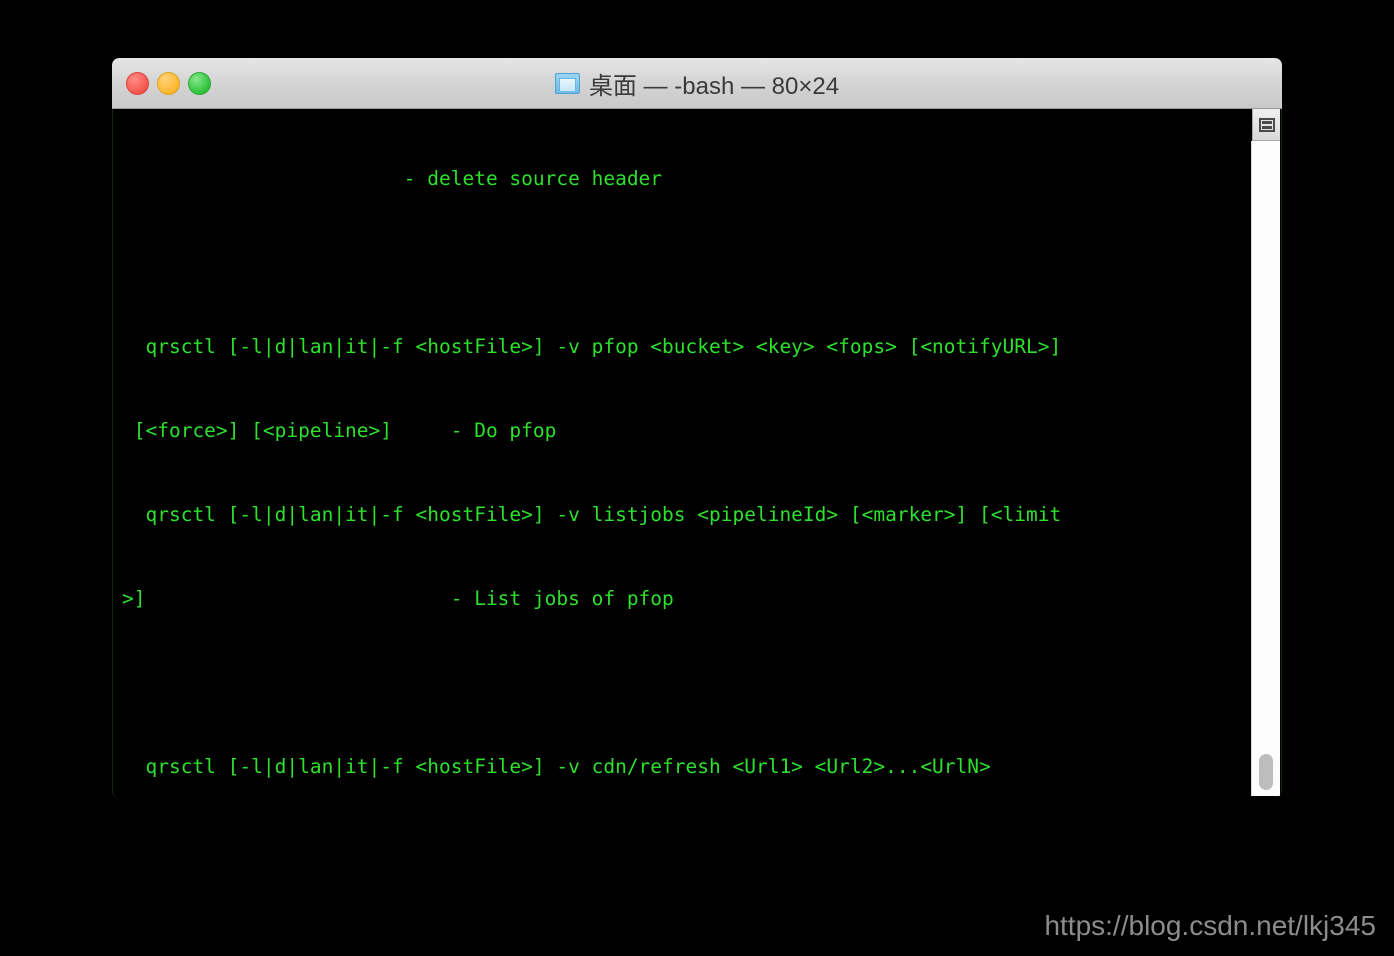 Image resolution: width=1394 pixels, height=956 pixels. What do you see at coordinates (1266, 772) in the screenshot?
I see `scrollbar-thumb` at bounding box center [1266, 772].